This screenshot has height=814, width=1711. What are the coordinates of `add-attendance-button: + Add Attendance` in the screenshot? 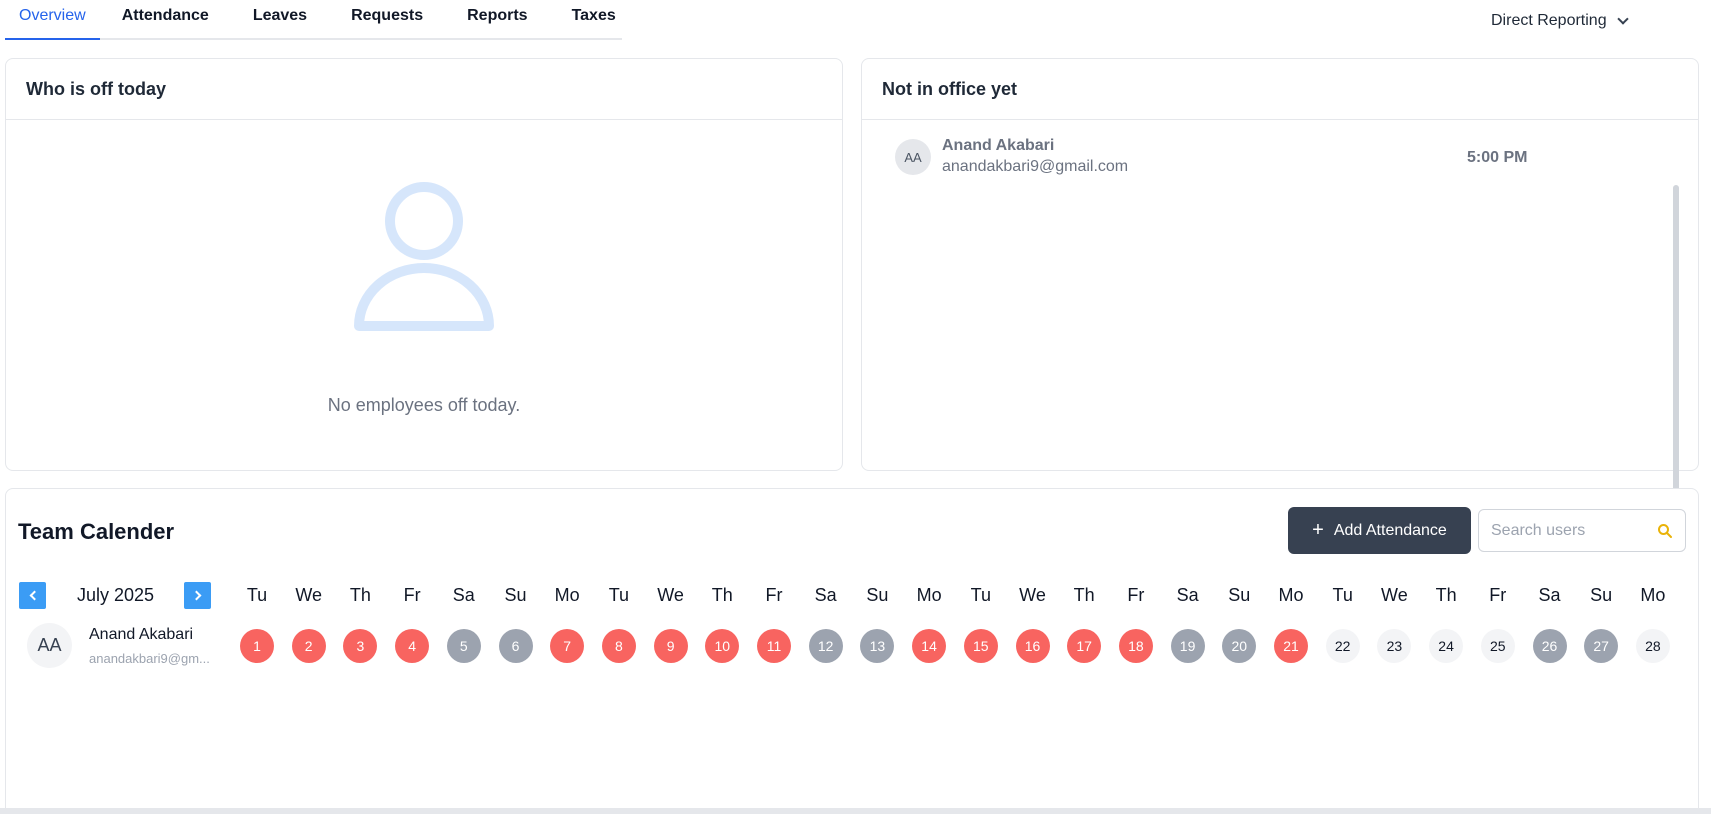 It's located at (1379, 530).